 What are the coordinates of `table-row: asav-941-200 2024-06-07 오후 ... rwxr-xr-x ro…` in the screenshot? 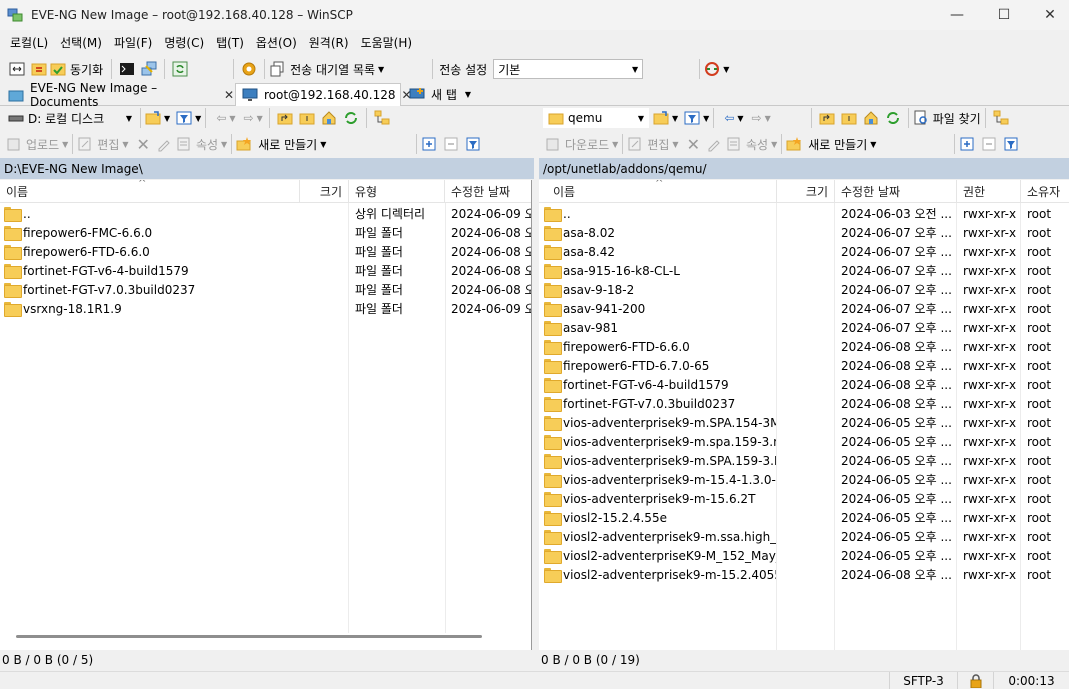 It's located at (804, 308).